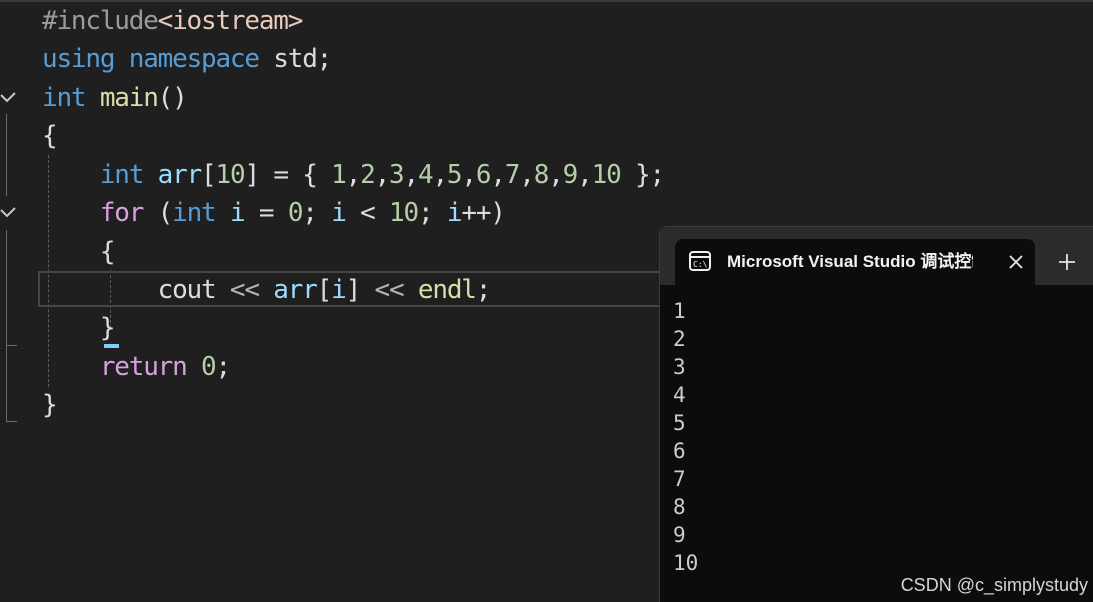 This screenshot has height=602, width=1093. Describe the element at coordinates (679, 423) in the screenshot. I see `console-output-line: 5` at that location.